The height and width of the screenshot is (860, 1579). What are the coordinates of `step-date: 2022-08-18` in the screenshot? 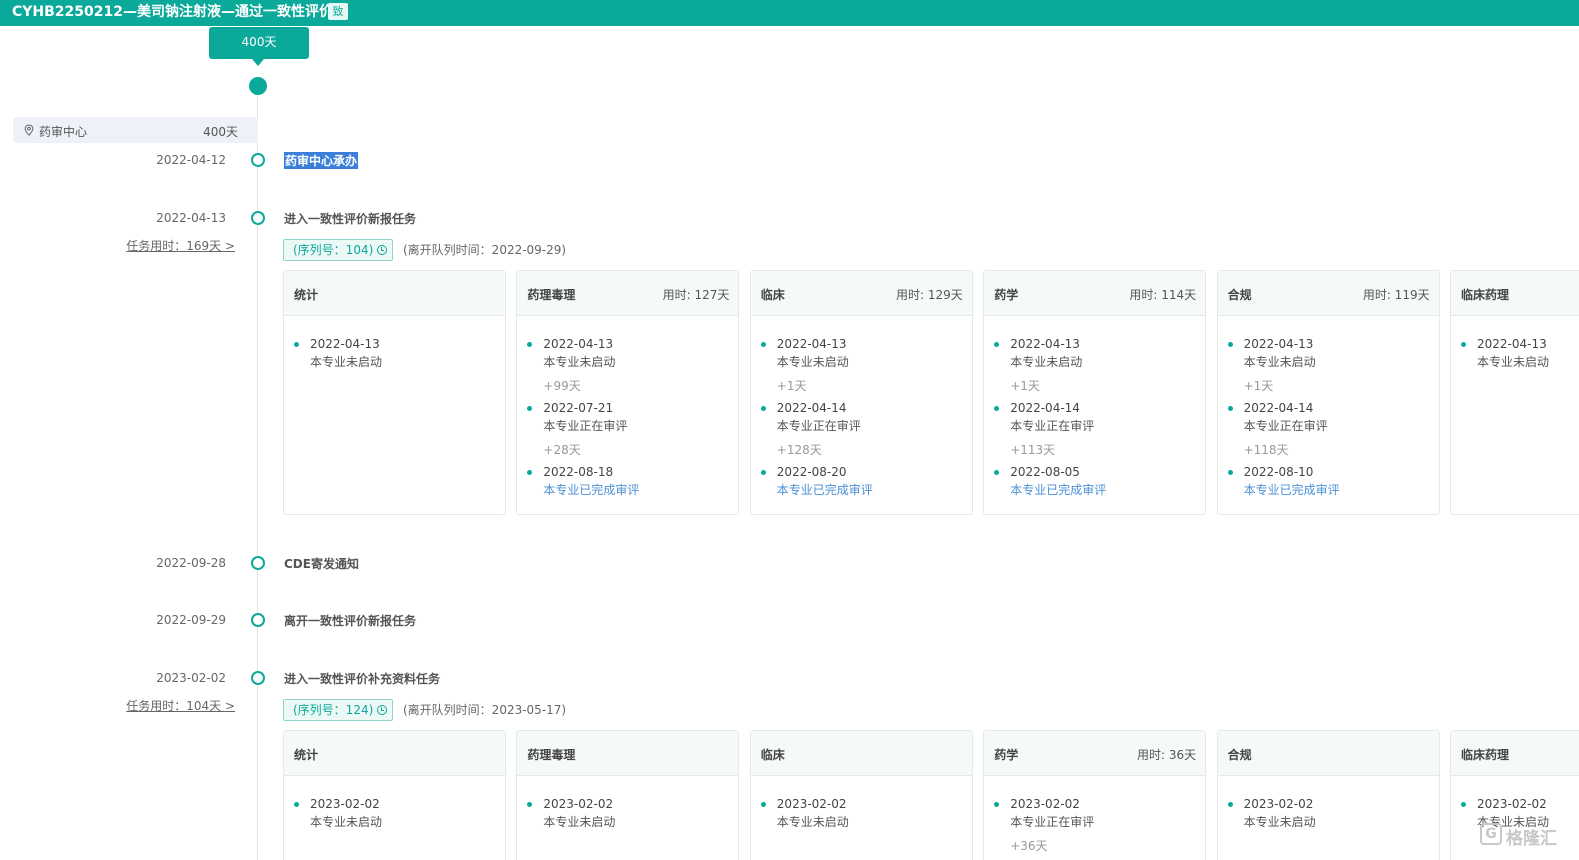 It's located at (578, 472).